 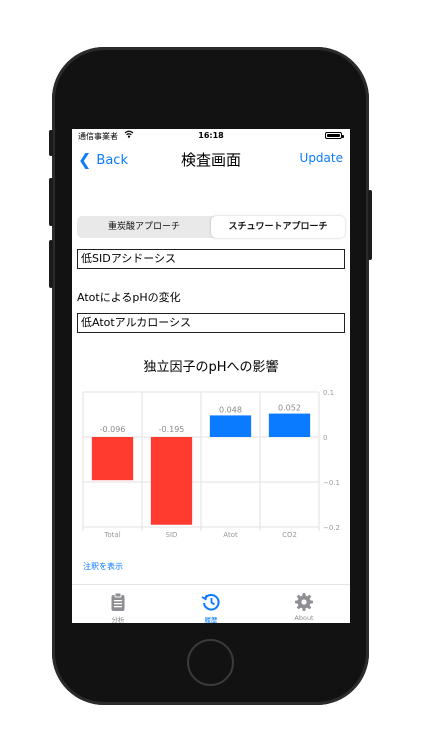 What do you see at coordinates (51, 264) in the screenshot?
I see `volume-down-button` at bounding box center [51, 264].